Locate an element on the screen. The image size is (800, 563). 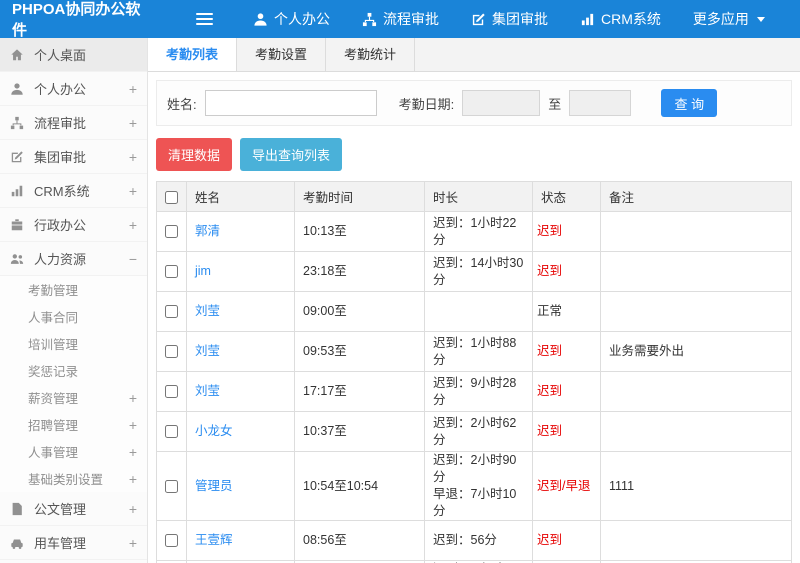
car-icon is located at coordinates (18, 543).